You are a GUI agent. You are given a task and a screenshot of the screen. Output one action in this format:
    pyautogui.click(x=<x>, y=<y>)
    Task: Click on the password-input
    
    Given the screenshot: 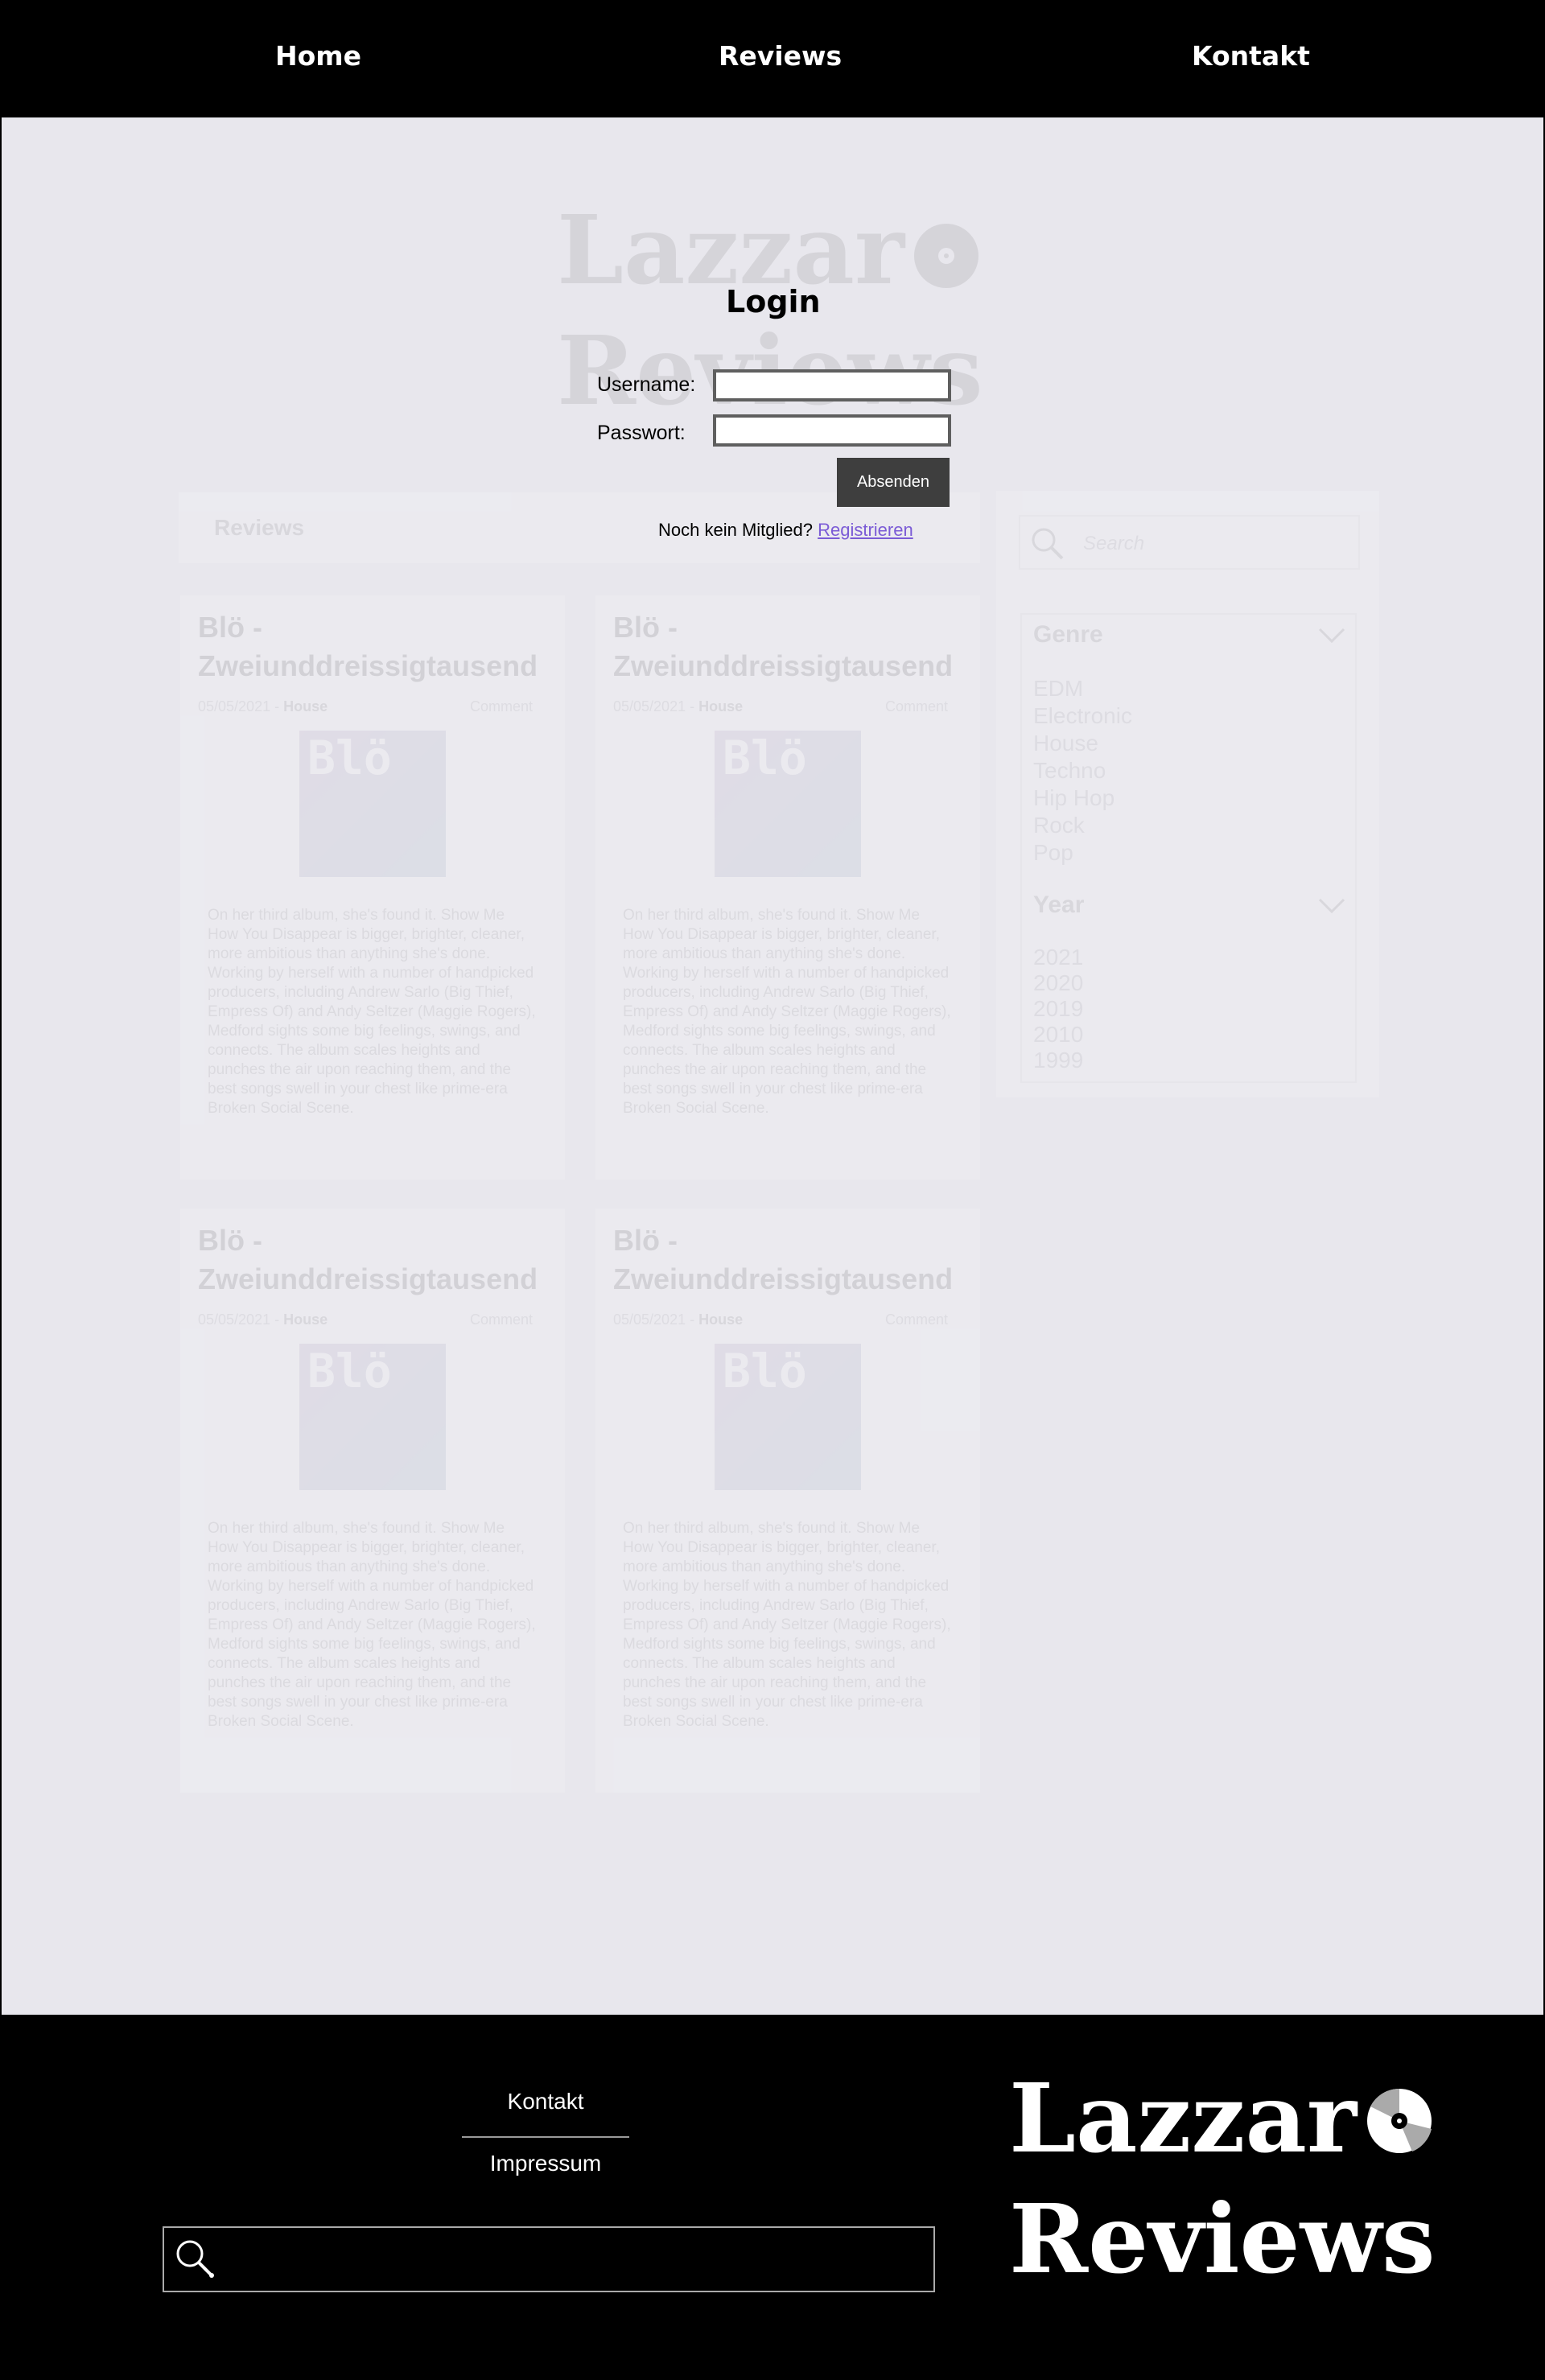 What is the action you would take?
    pyautogui.click(x=832, y=430)
    